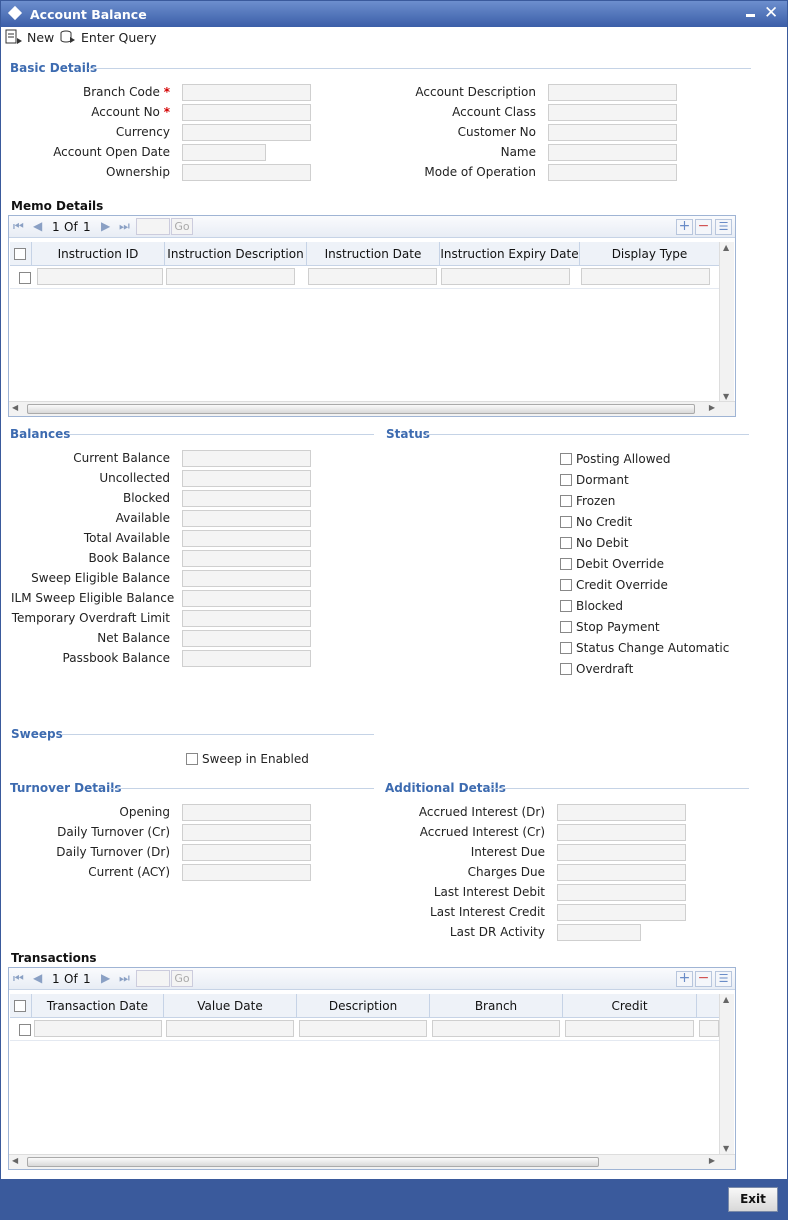  I want to click on value-date-cell, so click(230, 1028).